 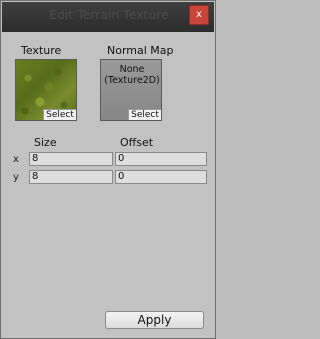 I want to click on window-title: Edit Terrain Texture, so click(x=109, y=15).